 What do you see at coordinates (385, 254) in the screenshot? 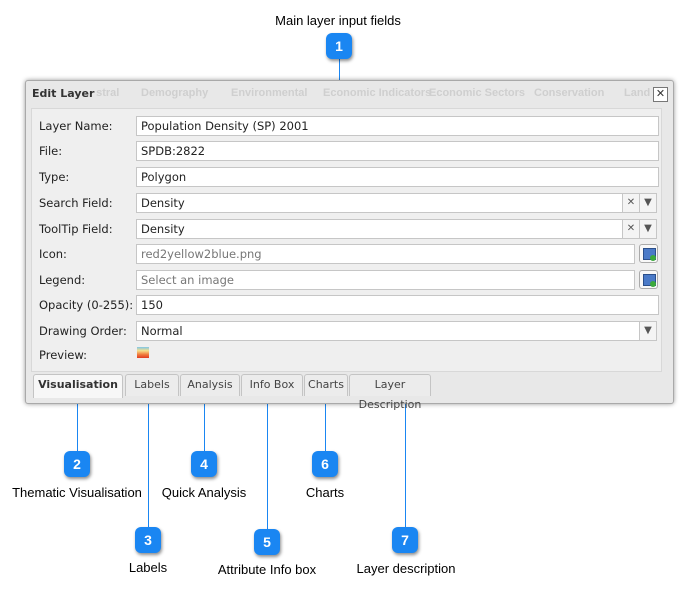
I see `icon-input: red2yellow2blue.png` at bounding box center [385, 254].